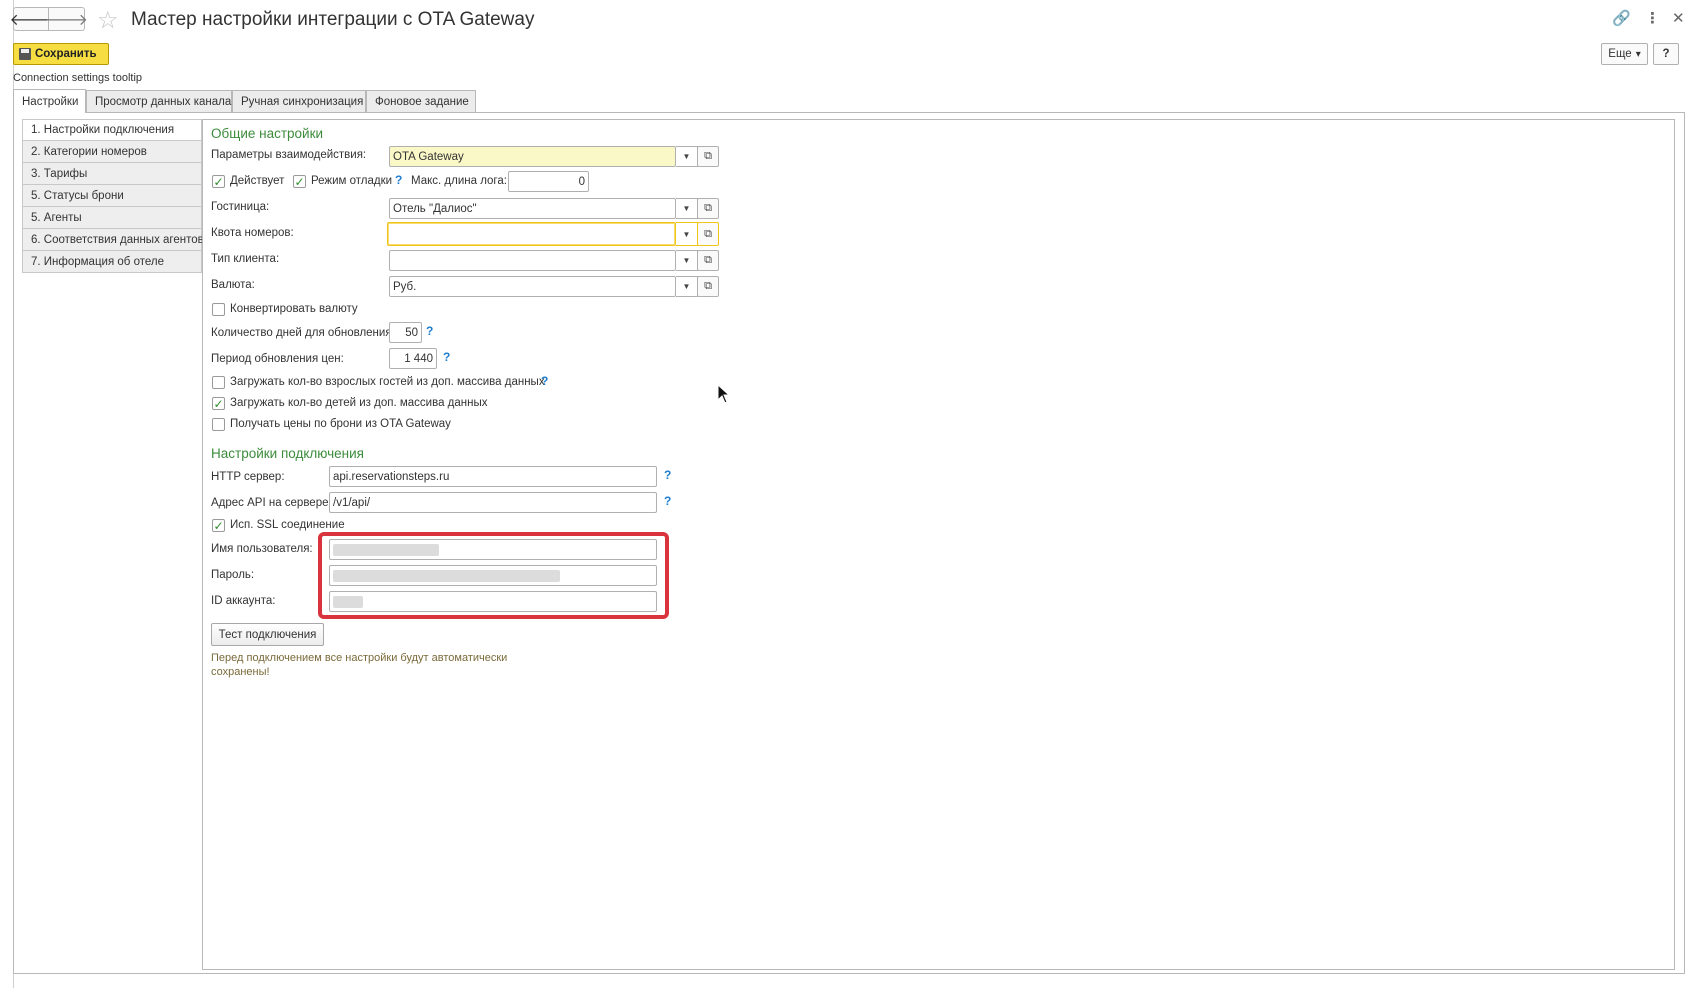 The height and width of the screenshot is (988, 1698). Describe the element at coordinates (257, 181) in the screenshot. I see `active-label: Действует` at that location.